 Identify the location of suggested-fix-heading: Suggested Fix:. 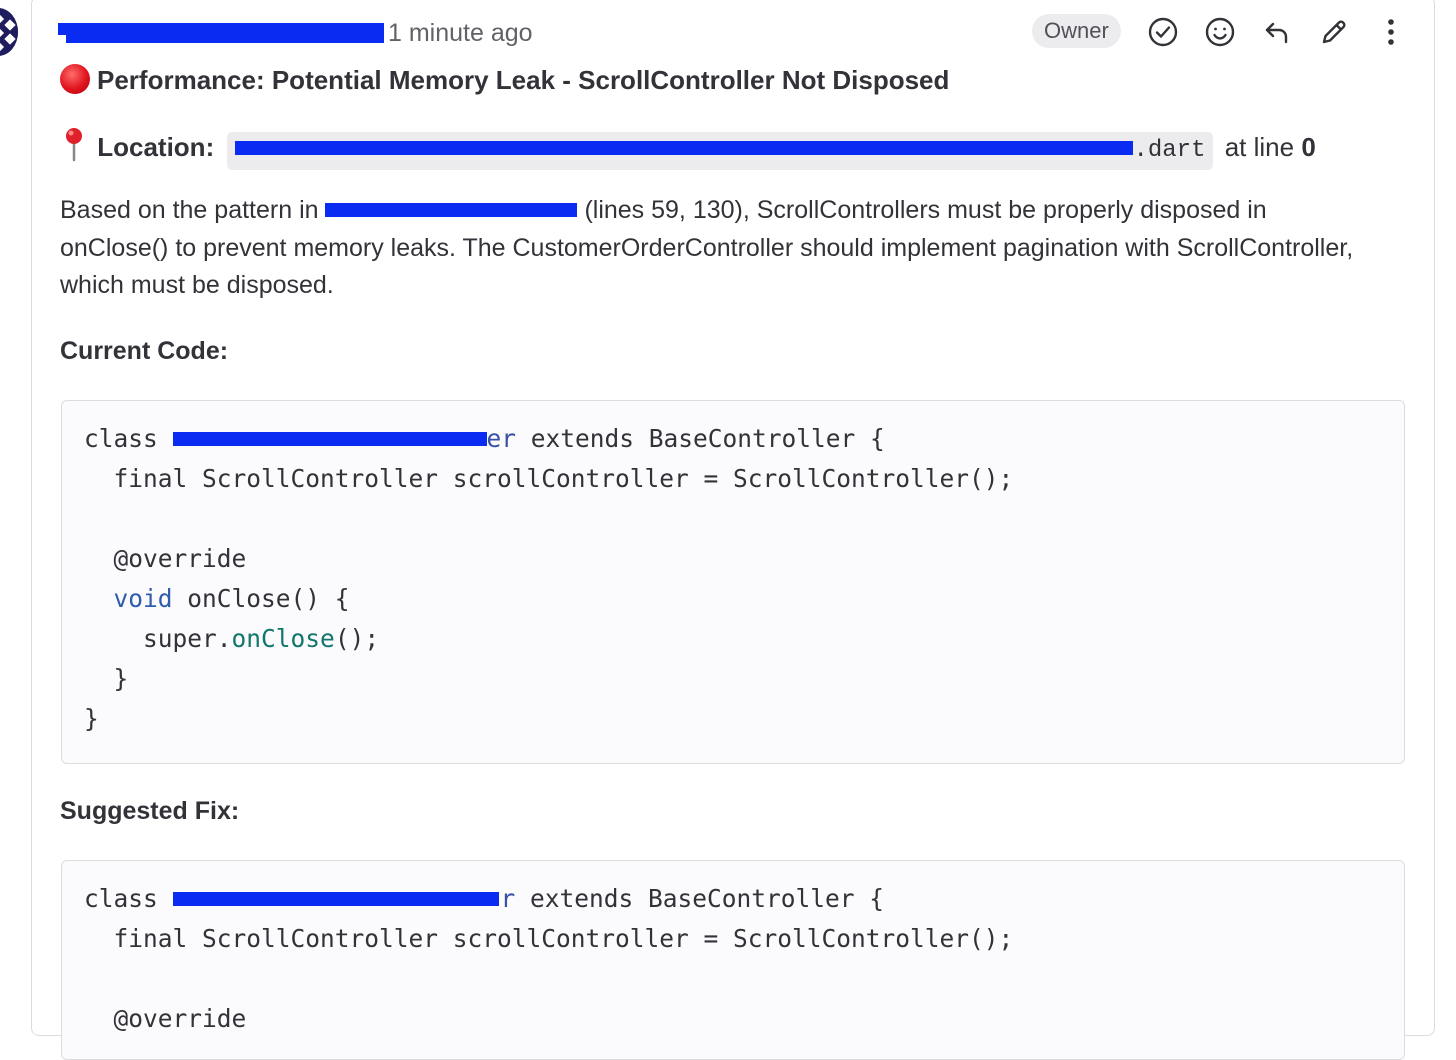
(150, 811).